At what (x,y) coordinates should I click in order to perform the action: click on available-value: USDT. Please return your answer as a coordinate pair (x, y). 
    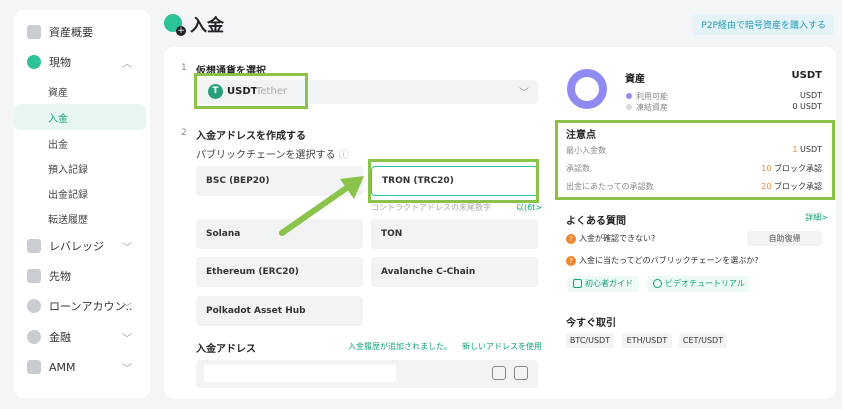
    Looking at the image, I should click on (811, 95).